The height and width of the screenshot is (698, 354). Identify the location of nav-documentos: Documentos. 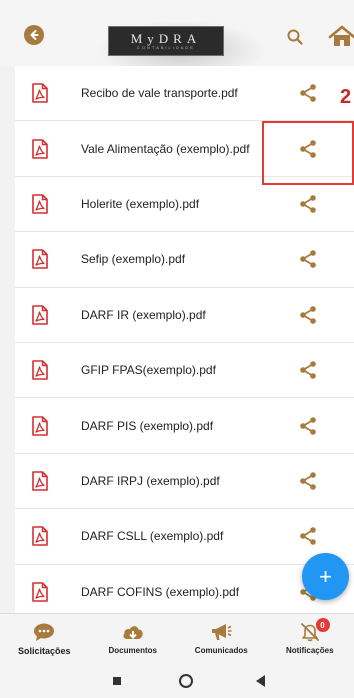
(133, 638).